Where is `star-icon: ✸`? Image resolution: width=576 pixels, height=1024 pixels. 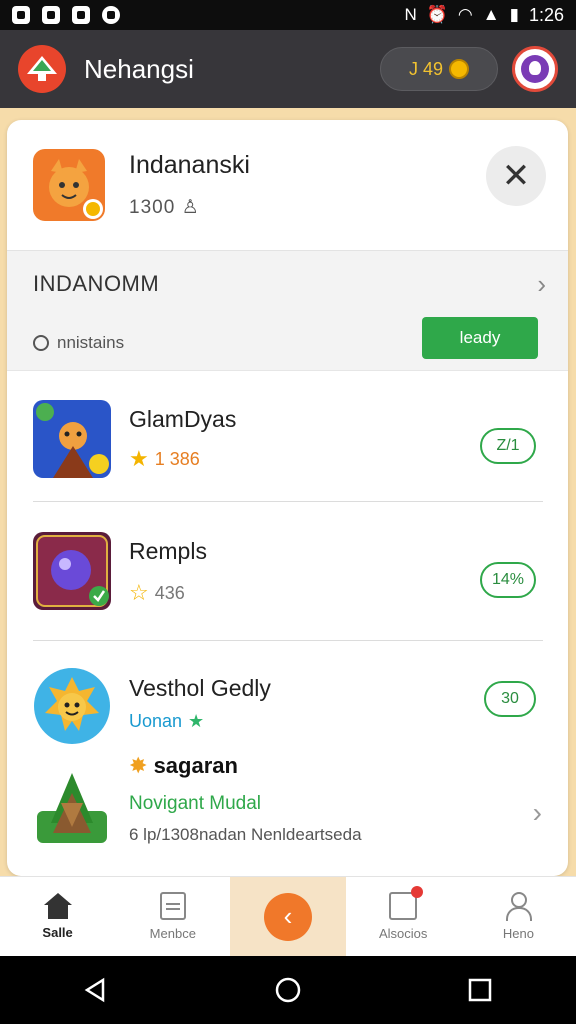 star-icon: ✸ is located at coordinates (138, 765).